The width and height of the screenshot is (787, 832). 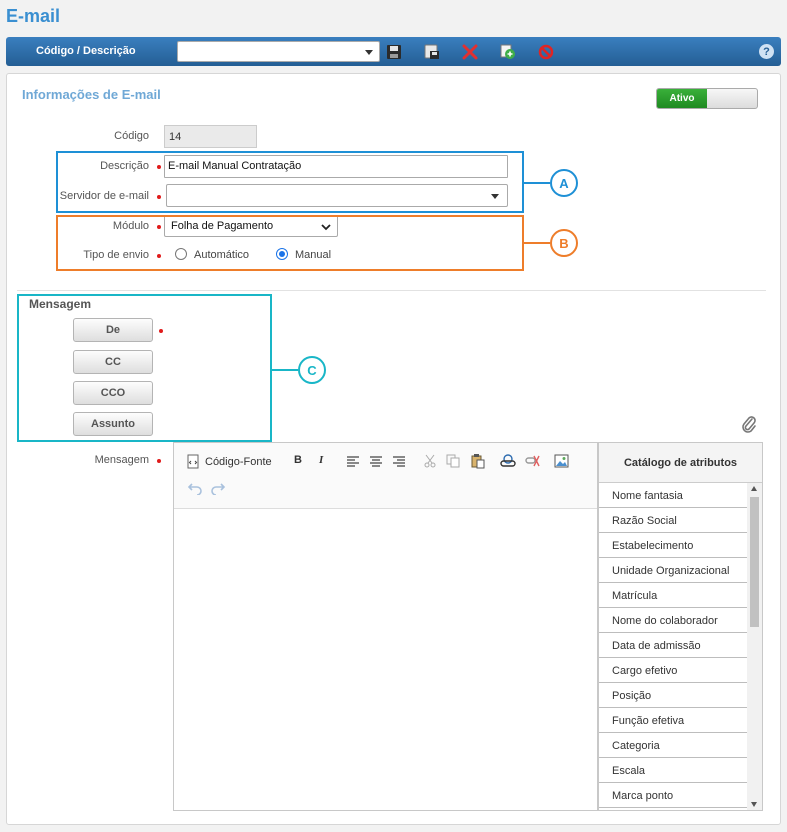 I want to click on toolbar-label: Código / Descrição, so click(x=86, y=51).